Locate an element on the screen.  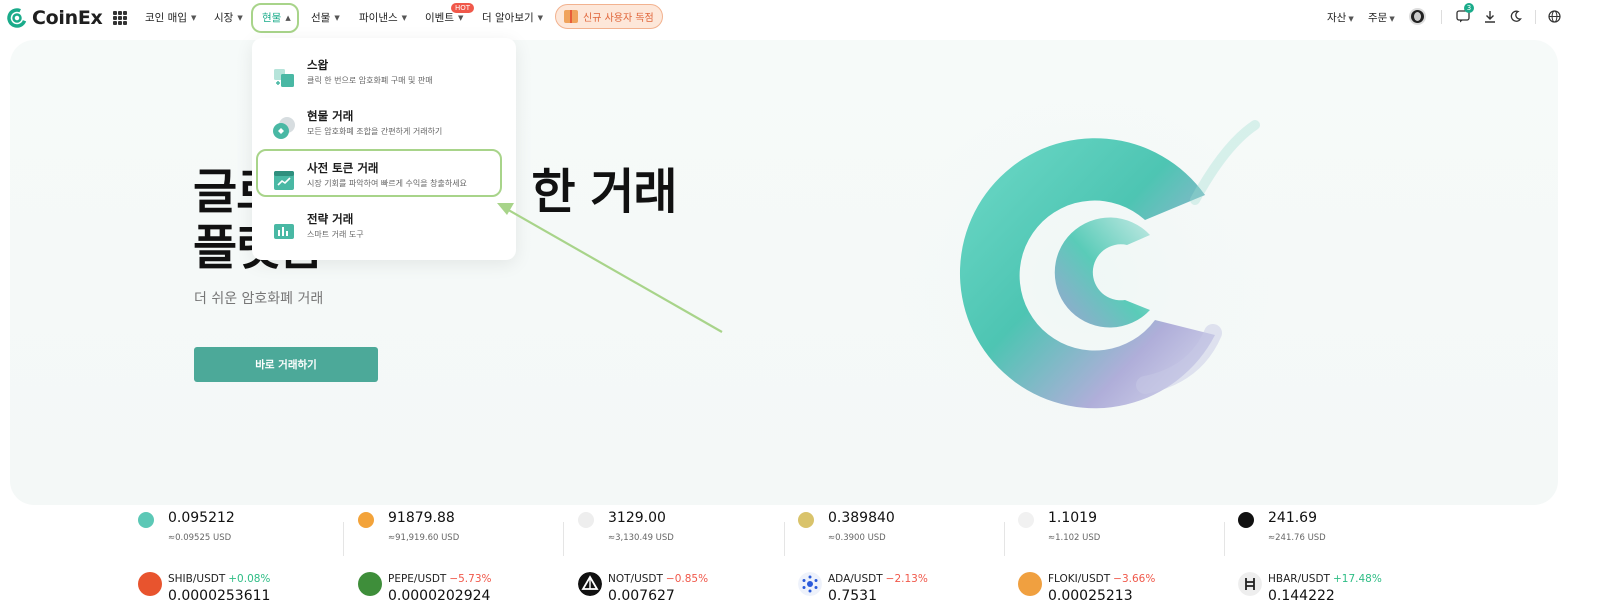
nav-more: 더 알아보기 ▼ is located at coordinates (512, 17).